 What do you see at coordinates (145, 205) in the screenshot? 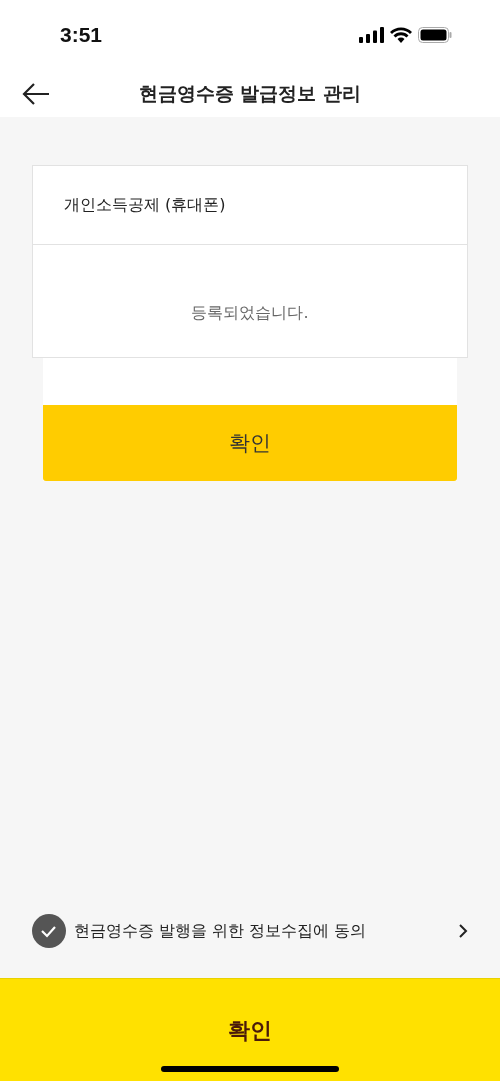
I see `card-title: 개인소득공제 (휴대폰)` at bounding box center [145, 205].